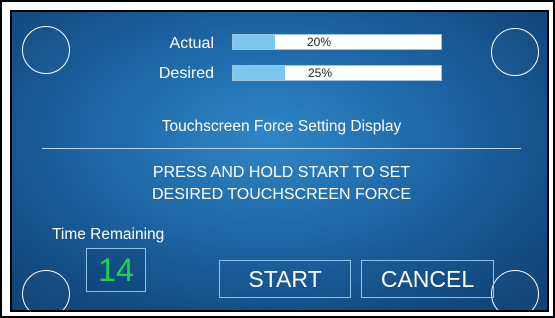 The width and height of the screenshot is (555, 318). I want to click on desired-force-value: 25%, so click(320, 73).